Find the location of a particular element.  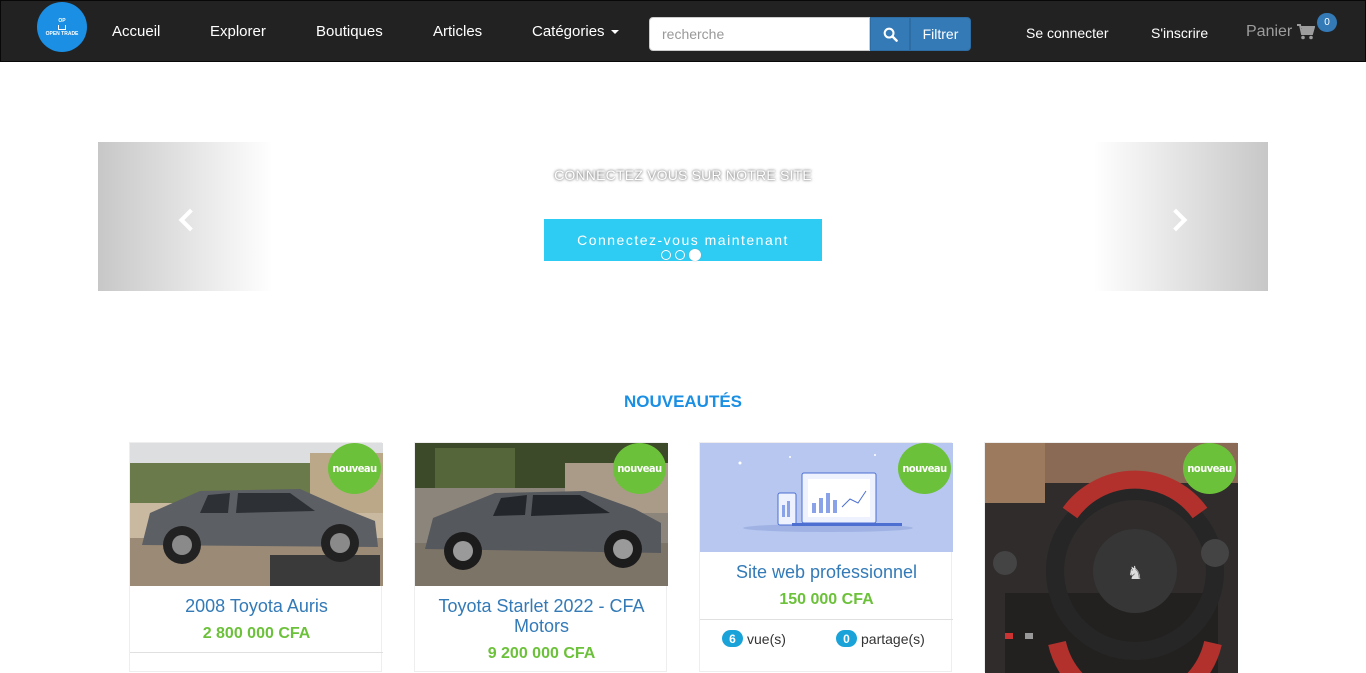

search-input is located at coordinates (759, 34).